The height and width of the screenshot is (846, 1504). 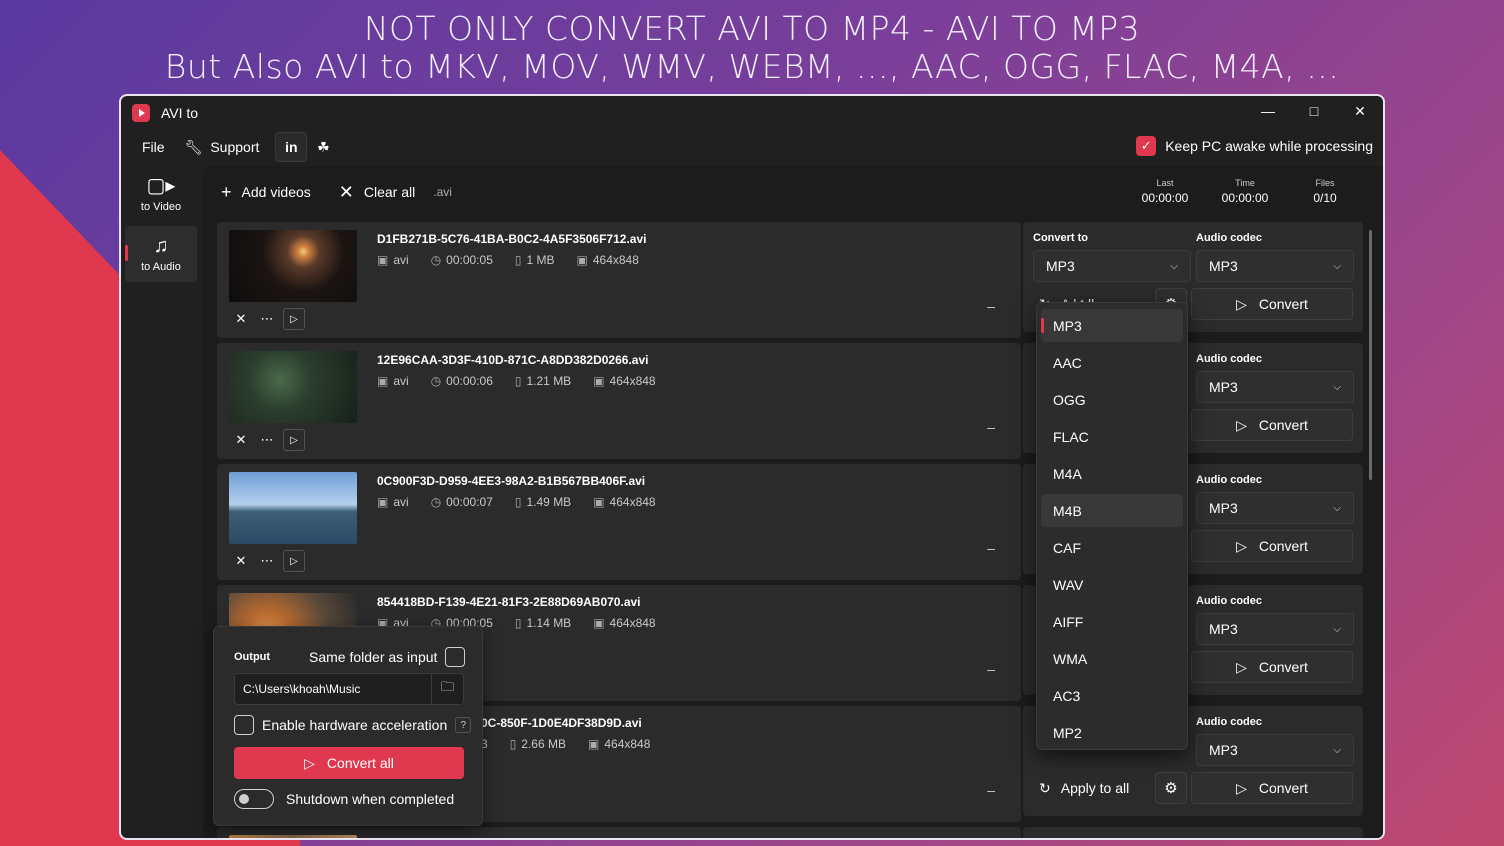 What do you see at coordinates (1193, 832) in the screenshot?
I see `convert-options` at bounding box center [1193, 832].